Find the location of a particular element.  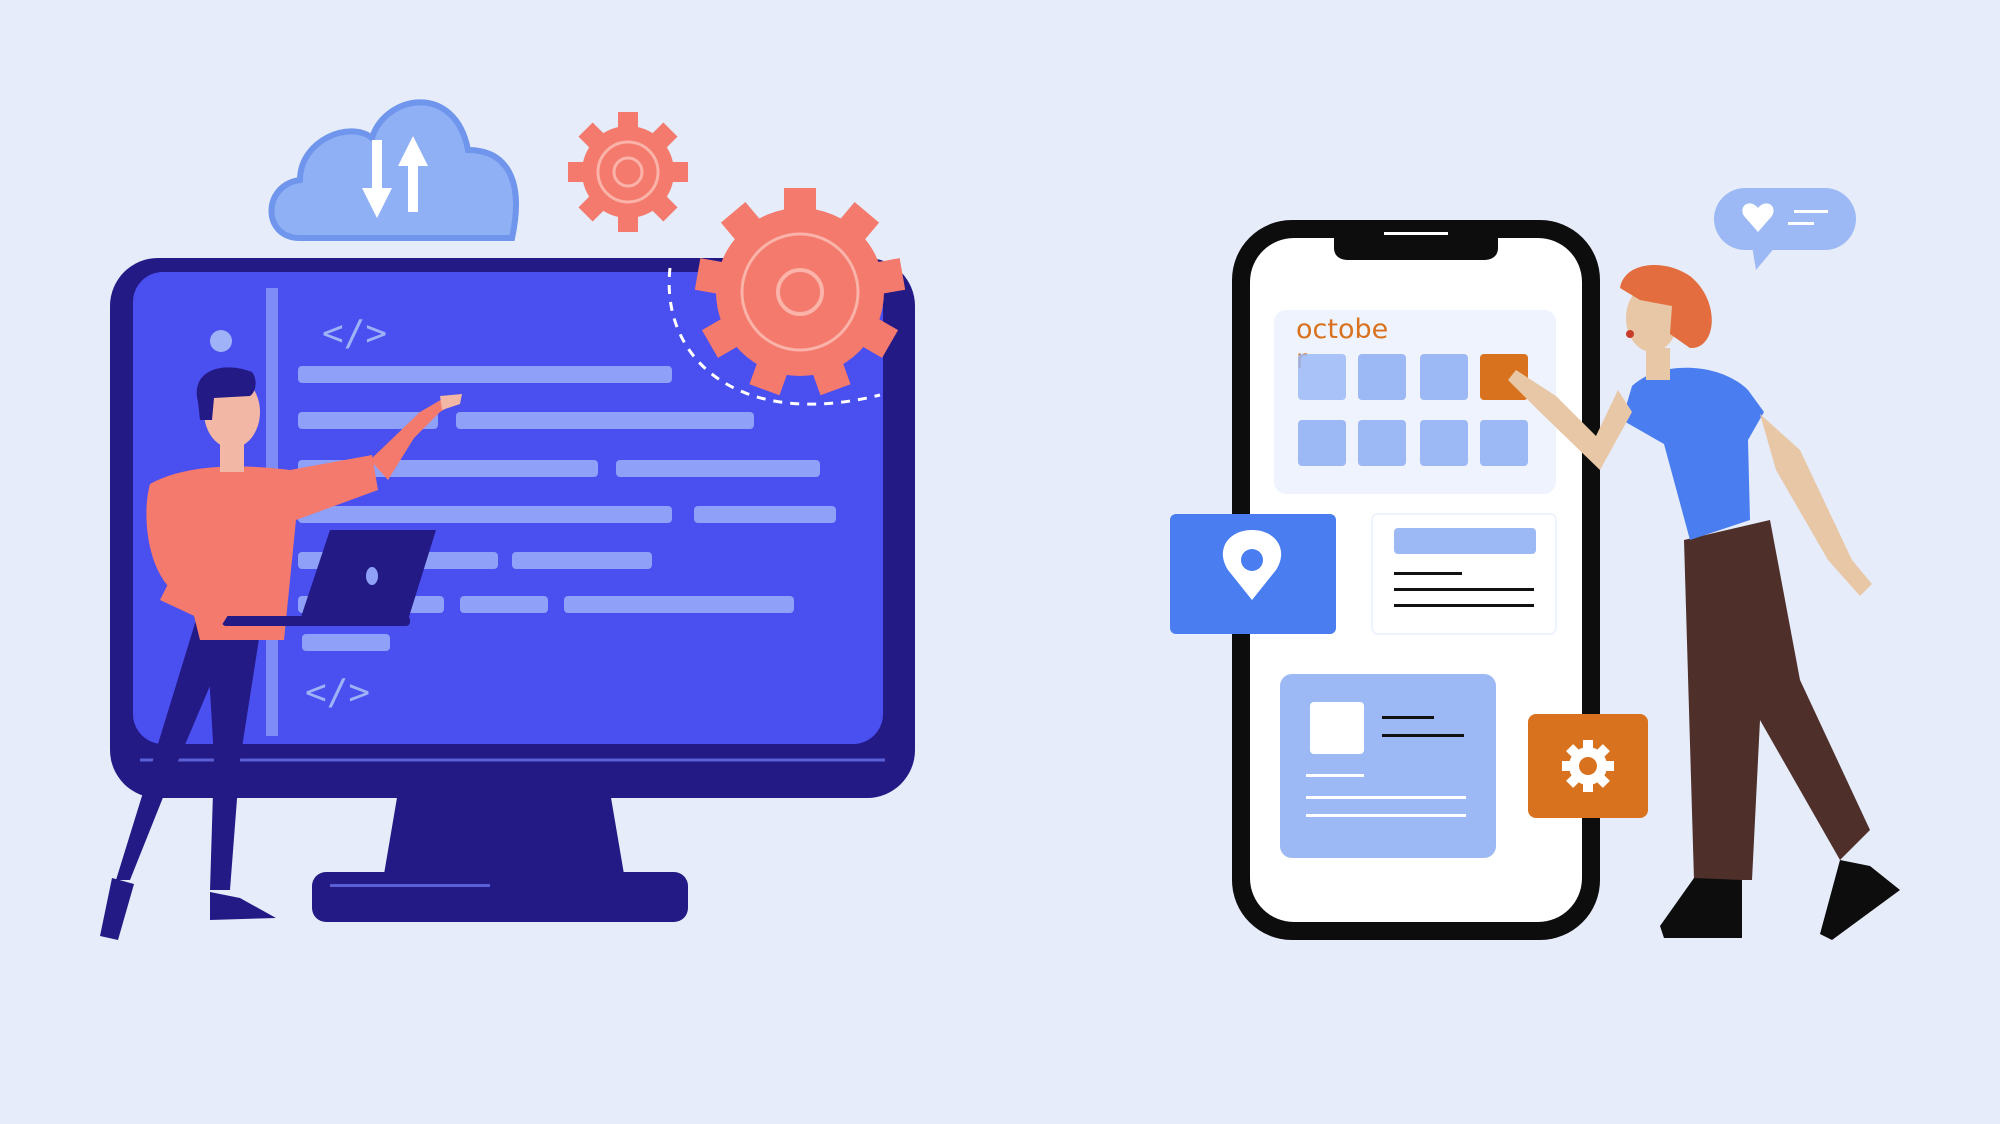

cloud-sync-icon is located at coordinates (393, 170).